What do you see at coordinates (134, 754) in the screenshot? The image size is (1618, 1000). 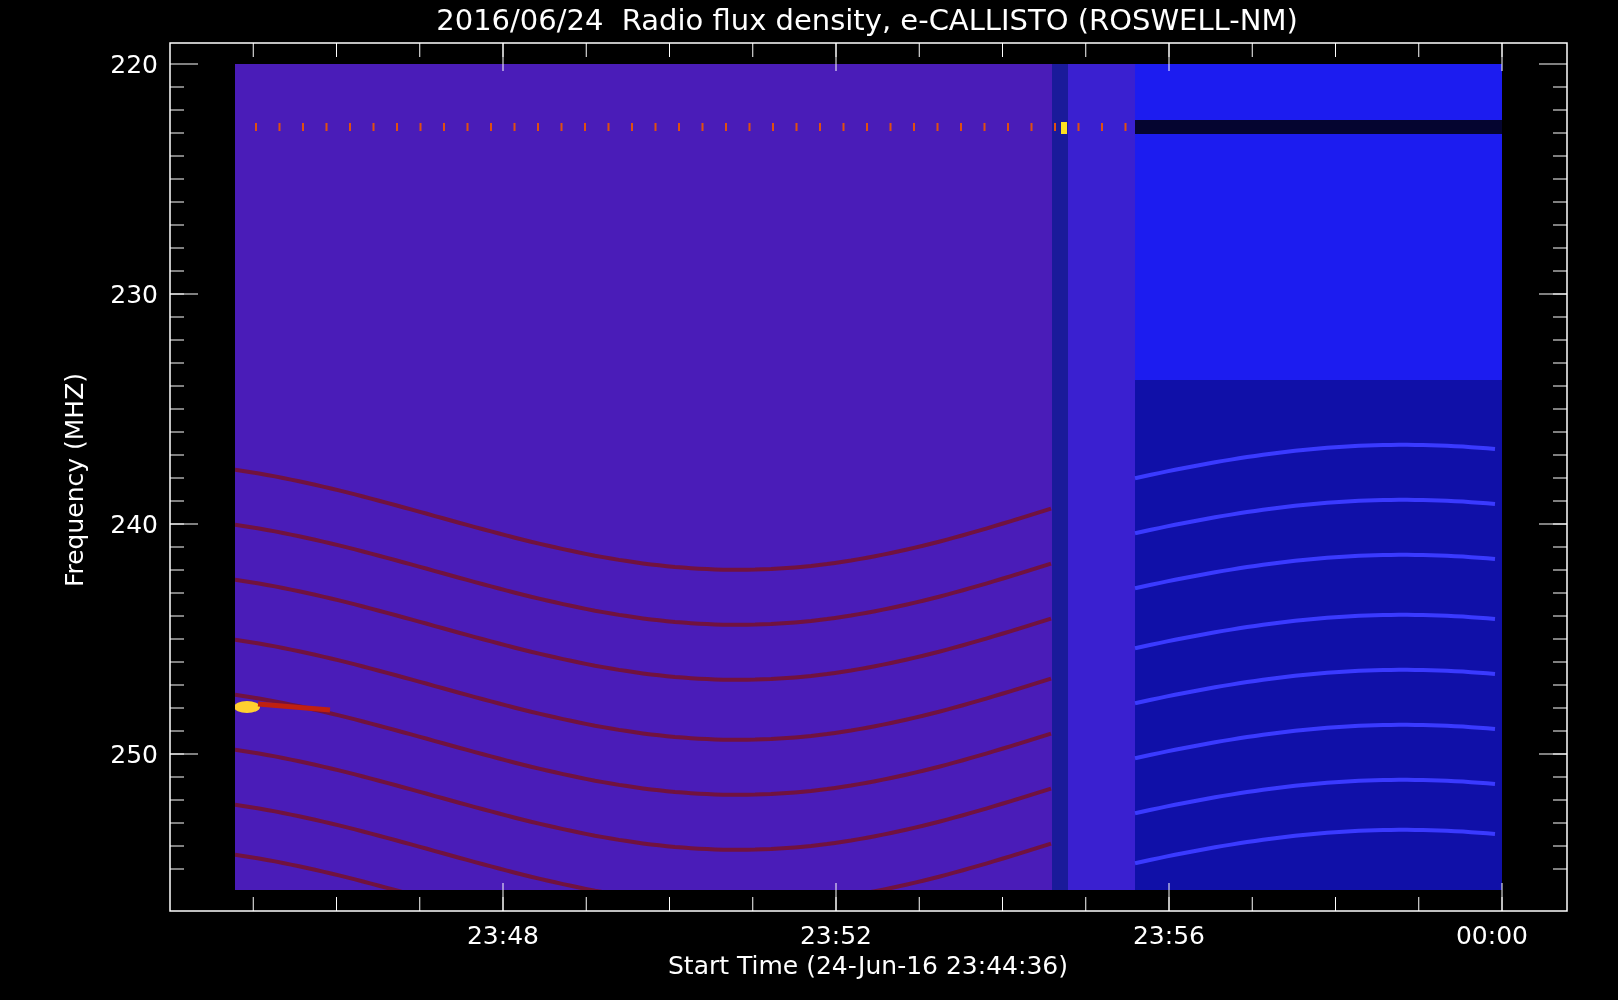 I see `y-tick-label: 250` at bounding box center [134, 754].